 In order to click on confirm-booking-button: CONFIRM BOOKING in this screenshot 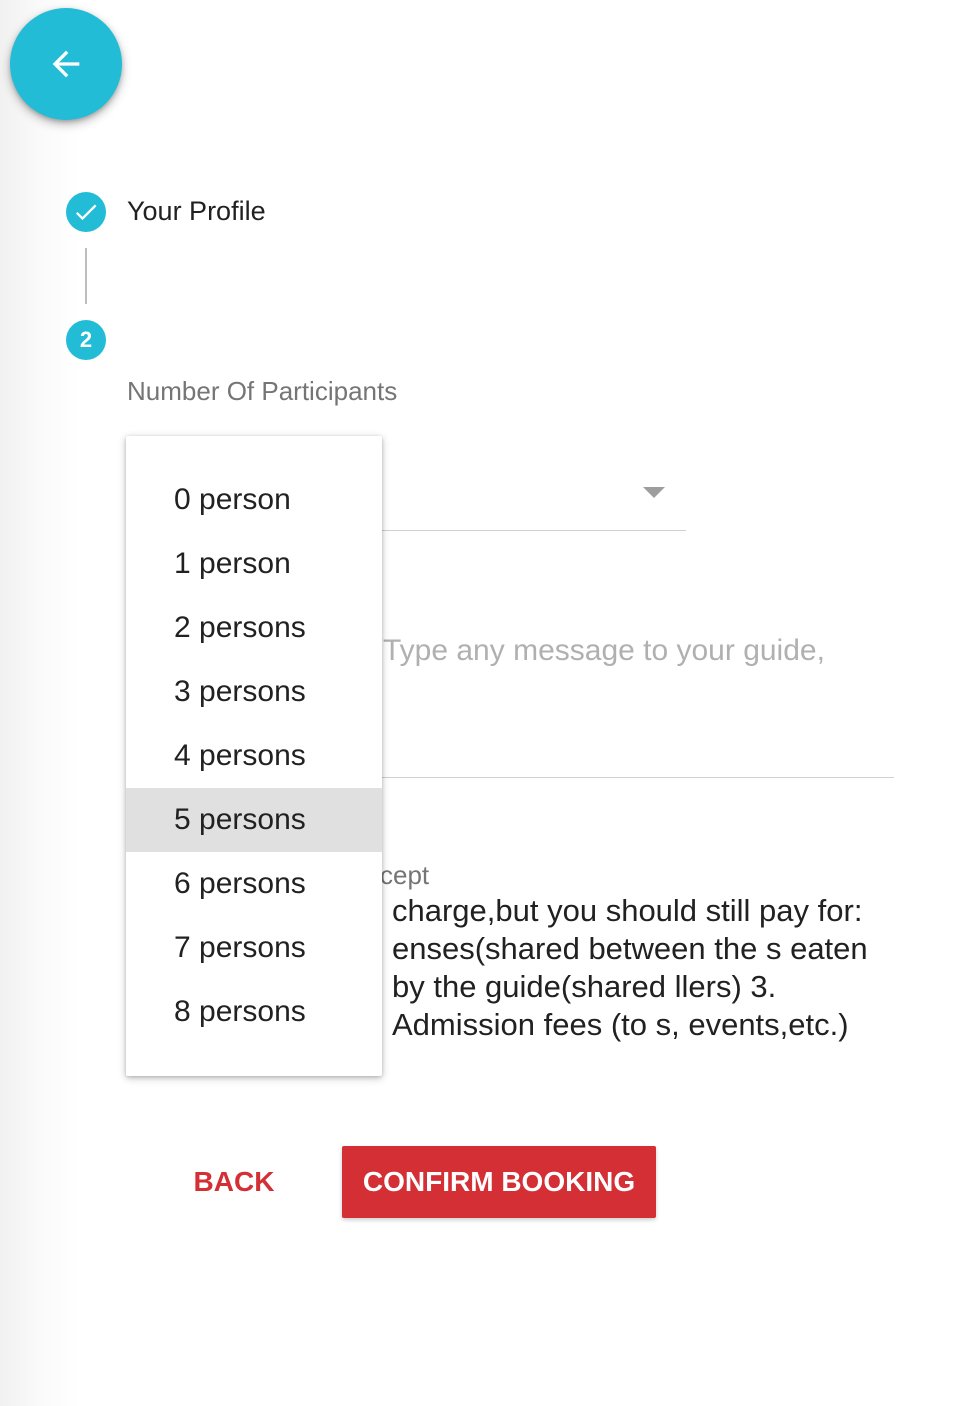, I will do `click(499, 1182)`.